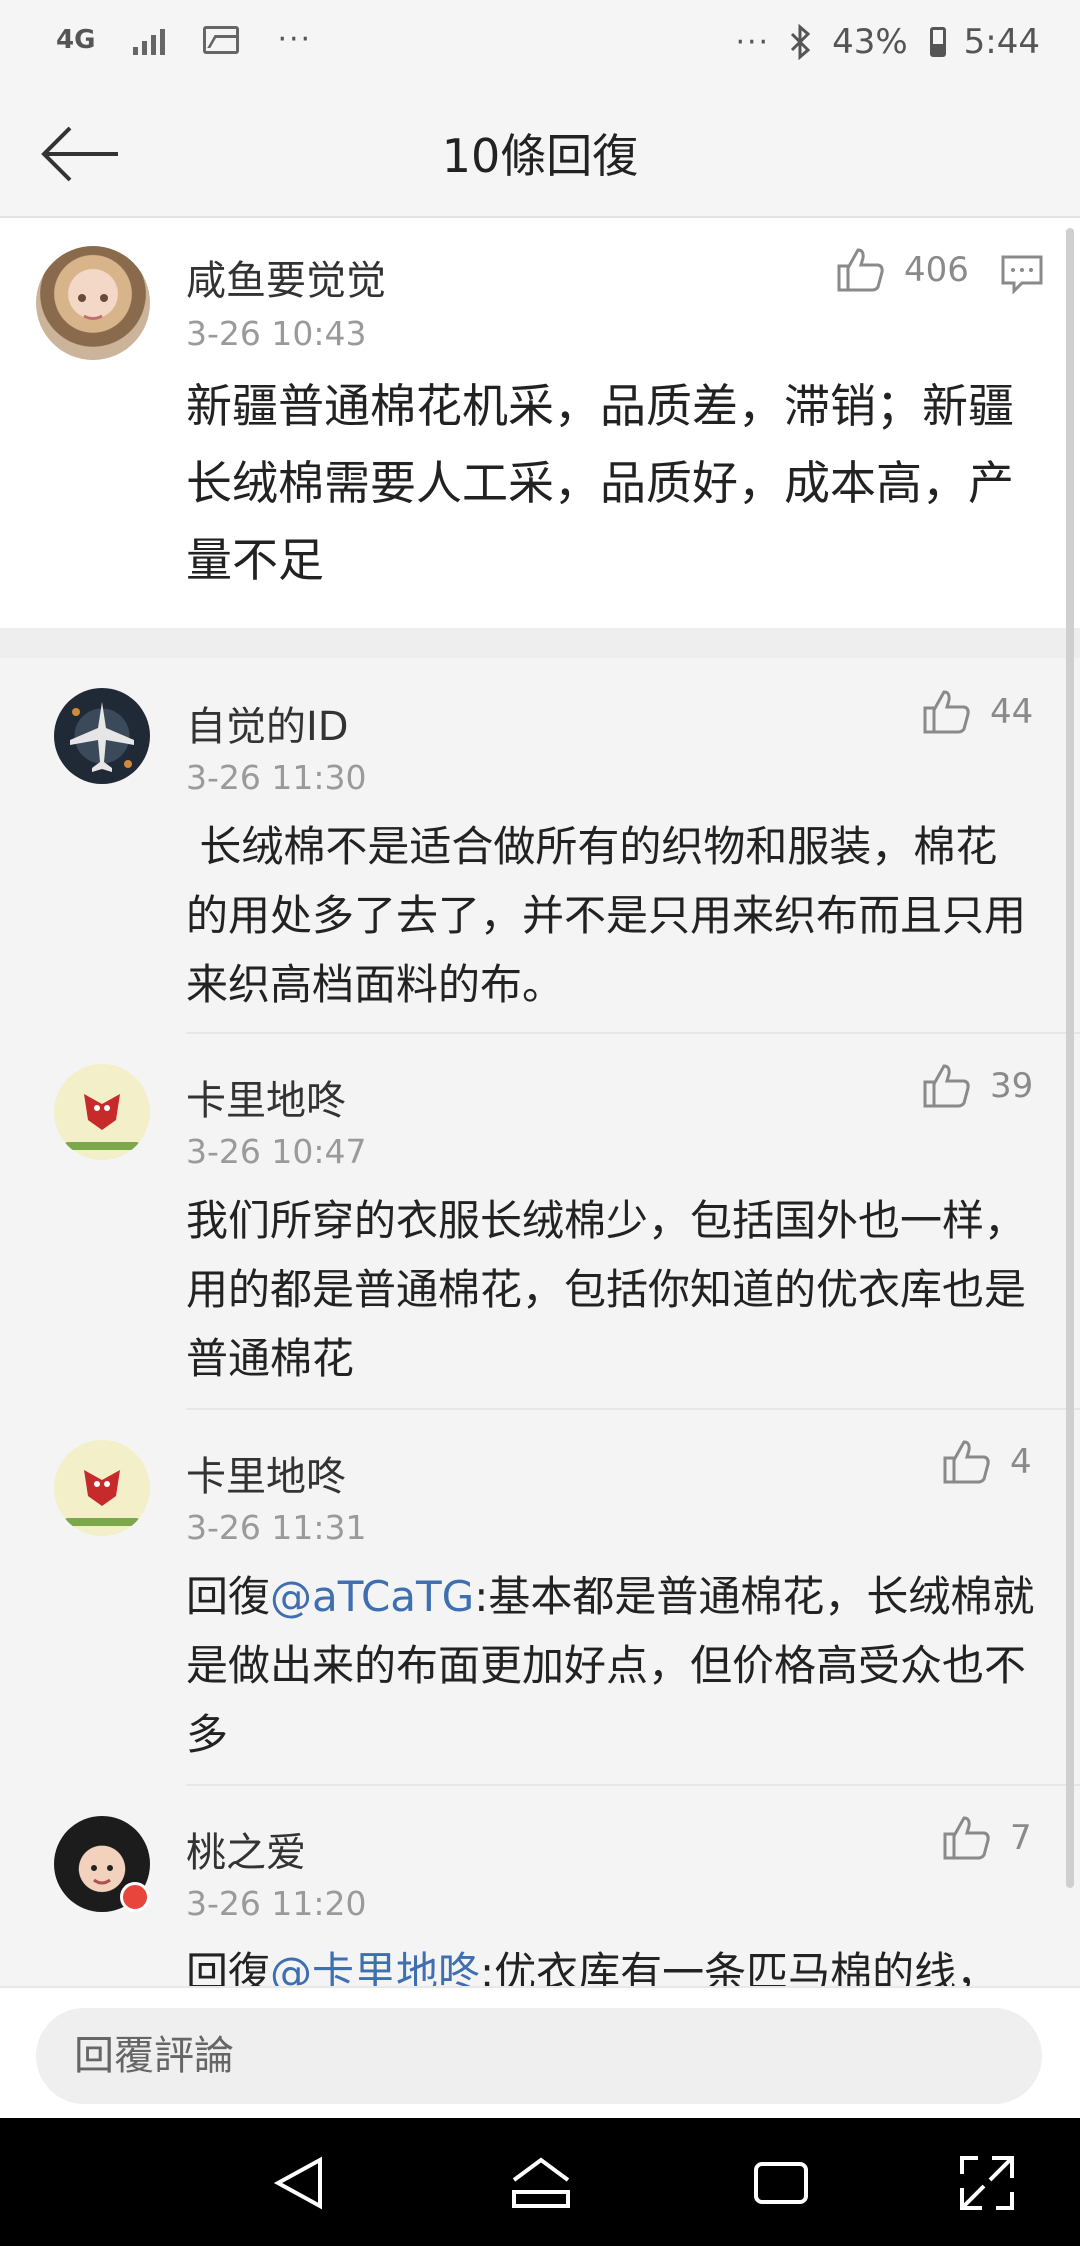 Image resolution: width=1080 pixels, height=2246 pixels. Describe the element at coordinates (221, 39) in the screenshot. I see `image-notification-icon` at that location.